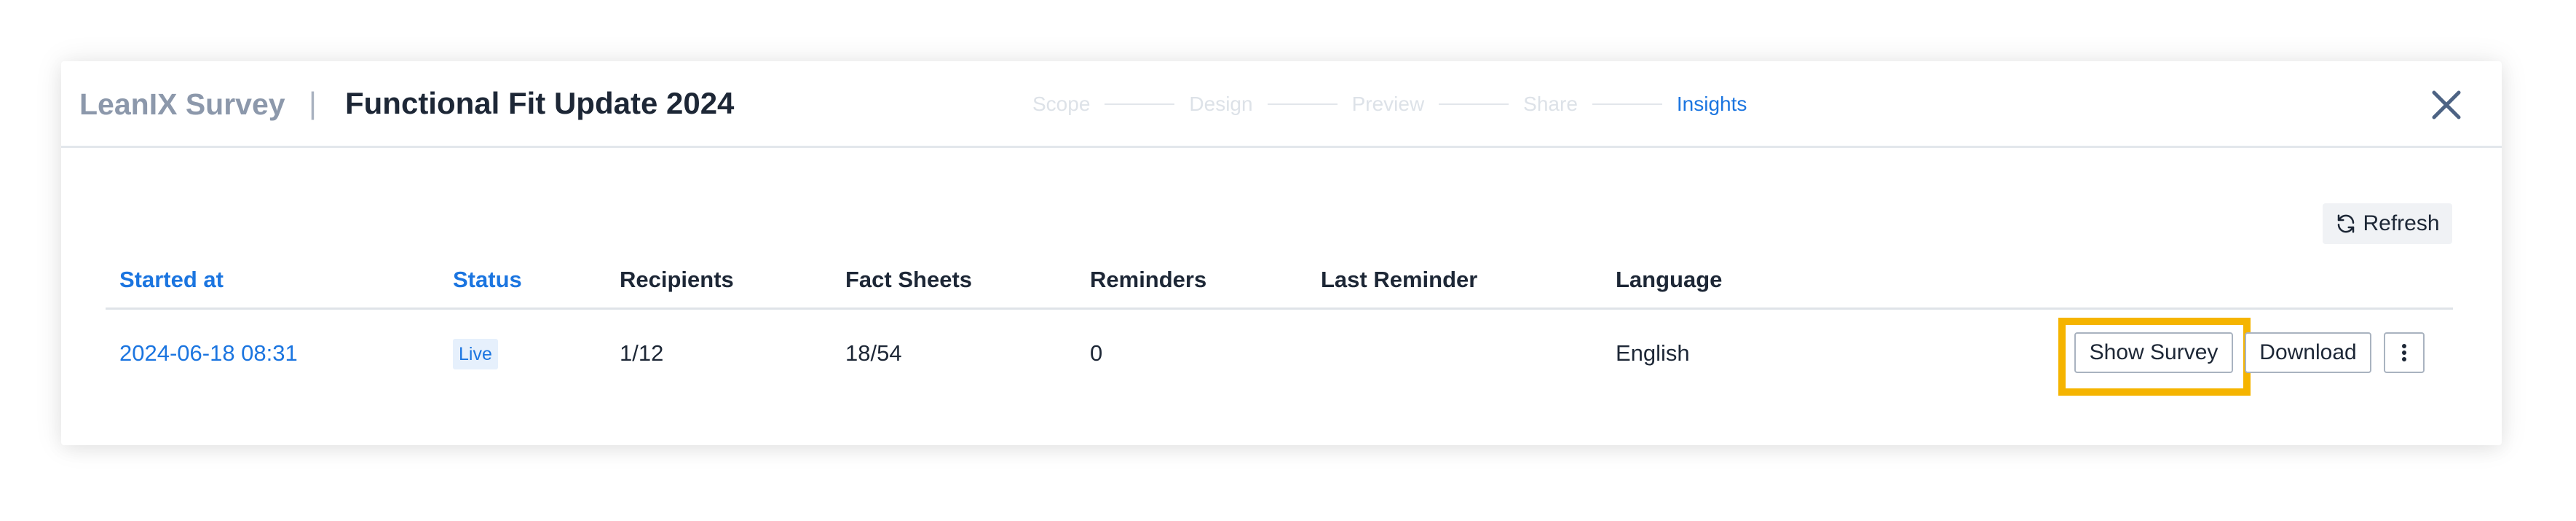 The width and height of the screenshot is (2576, 521). Describe the element at coordinates (1669, 279) in the screenshot. I see `column-header-language: Language` at that location.